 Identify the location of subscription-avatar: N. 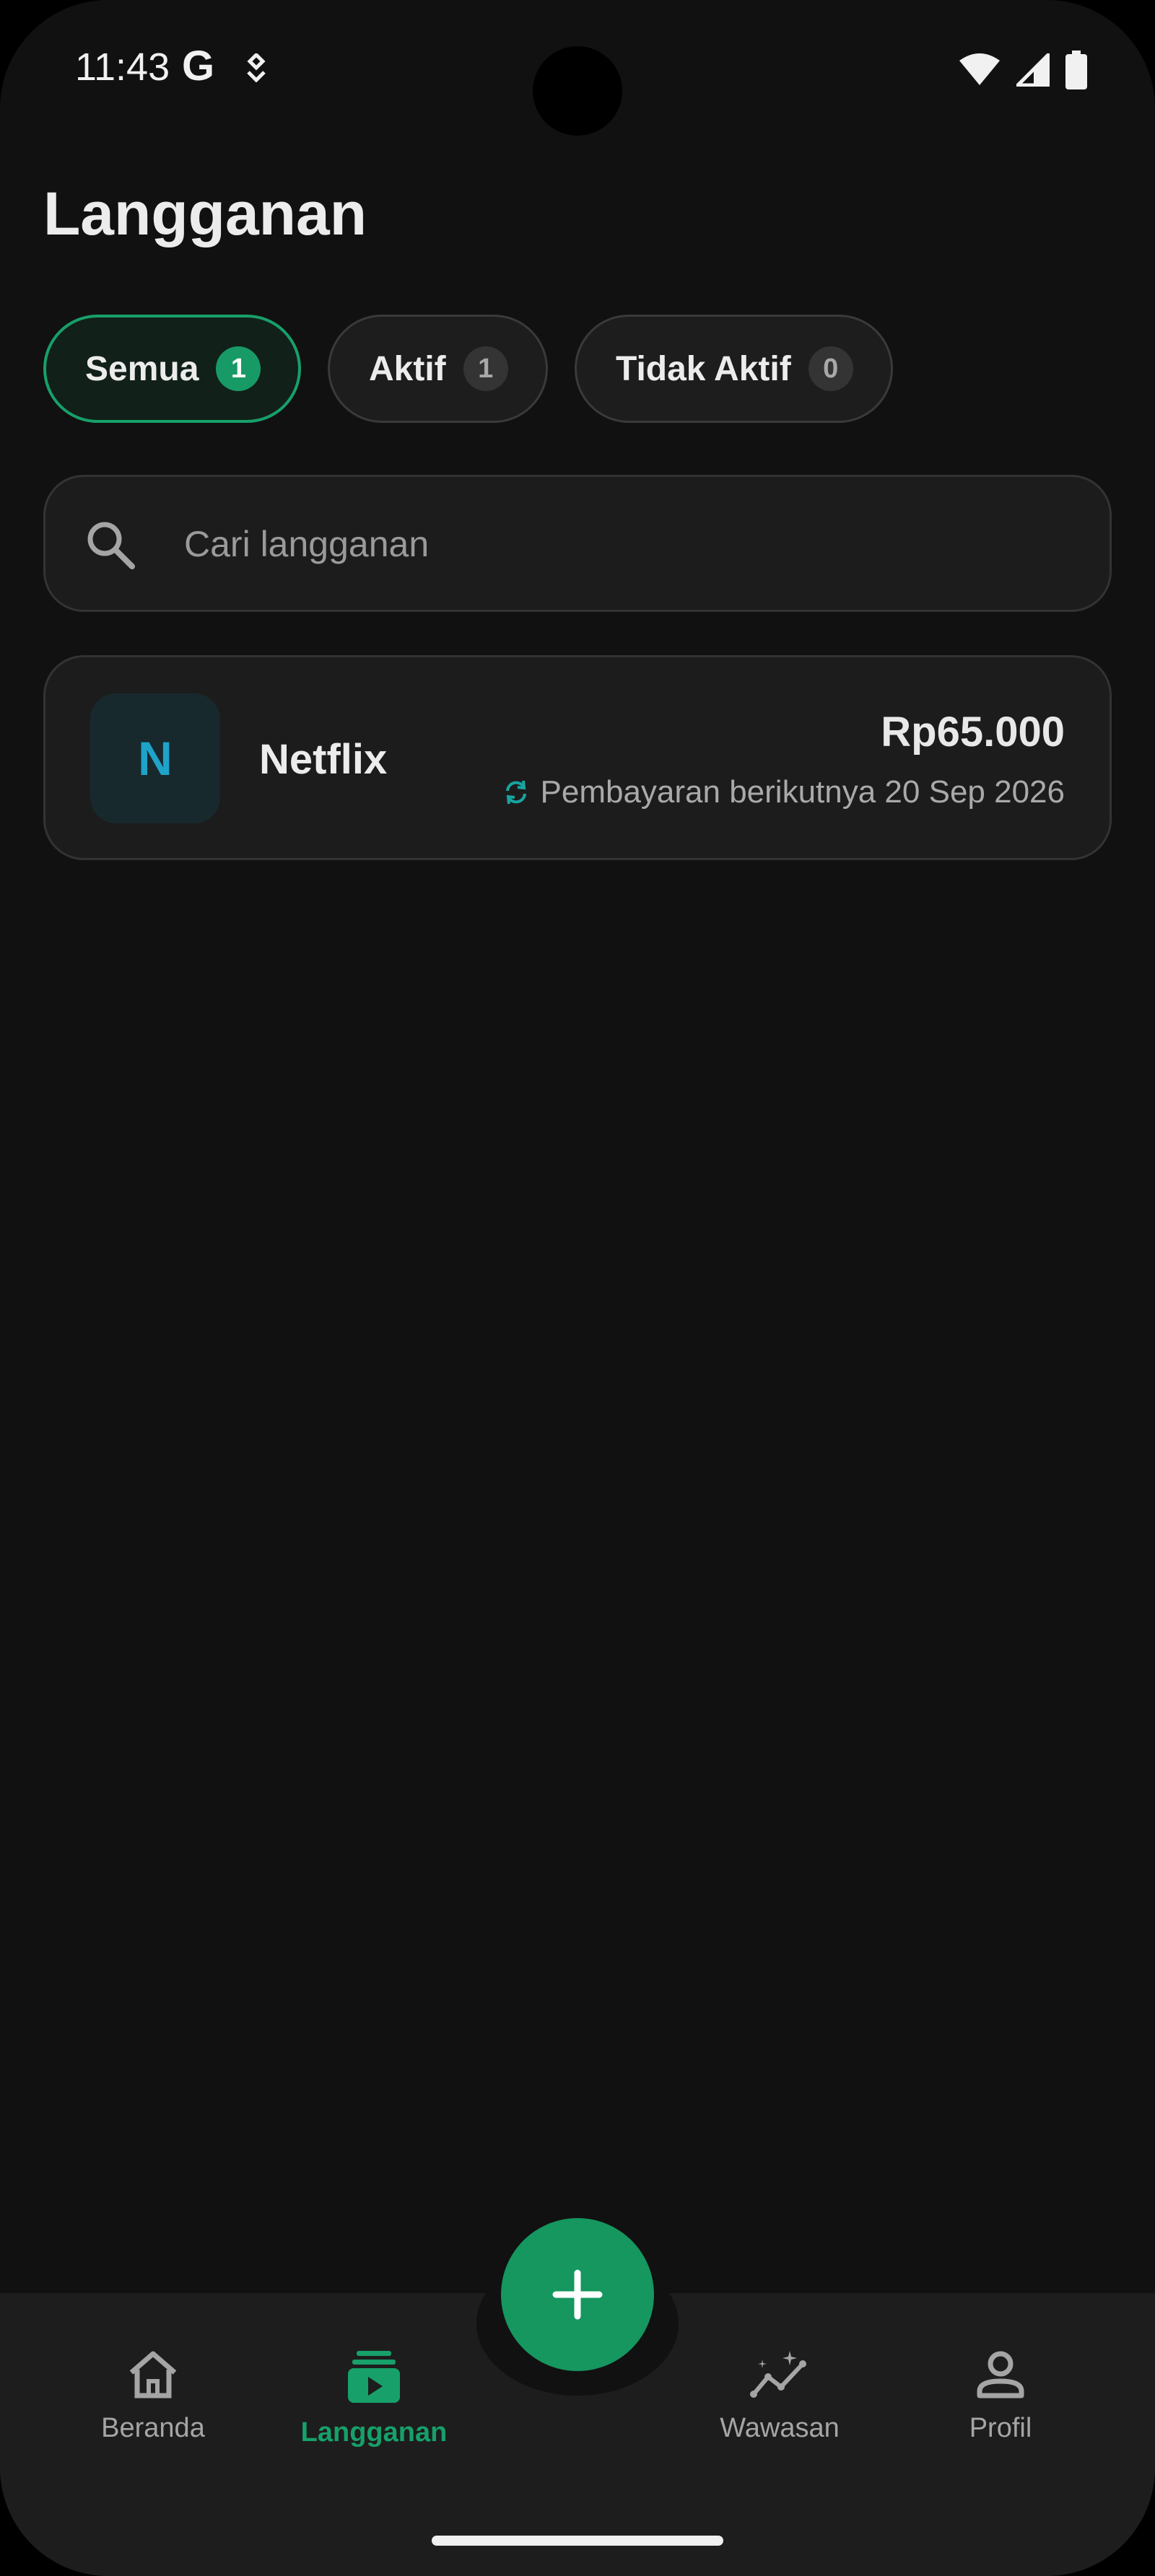
(155, 758).